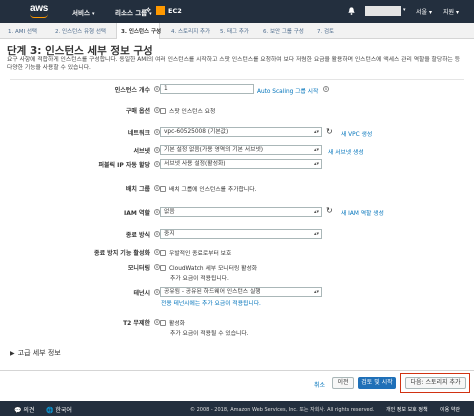  Describe the element at coordinates (131, 13) in the screenshot. I see `resource-groups-label: 리소스 그룹` at that location.